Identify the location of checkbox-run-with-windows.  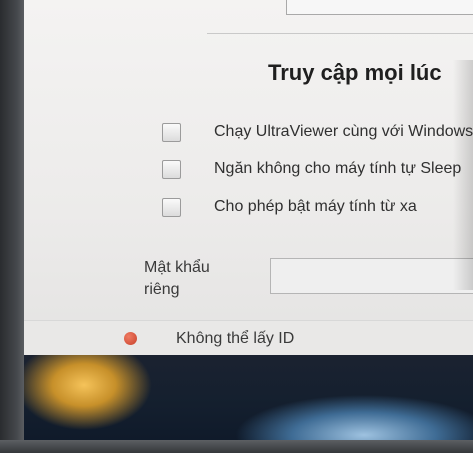
(171, 132).